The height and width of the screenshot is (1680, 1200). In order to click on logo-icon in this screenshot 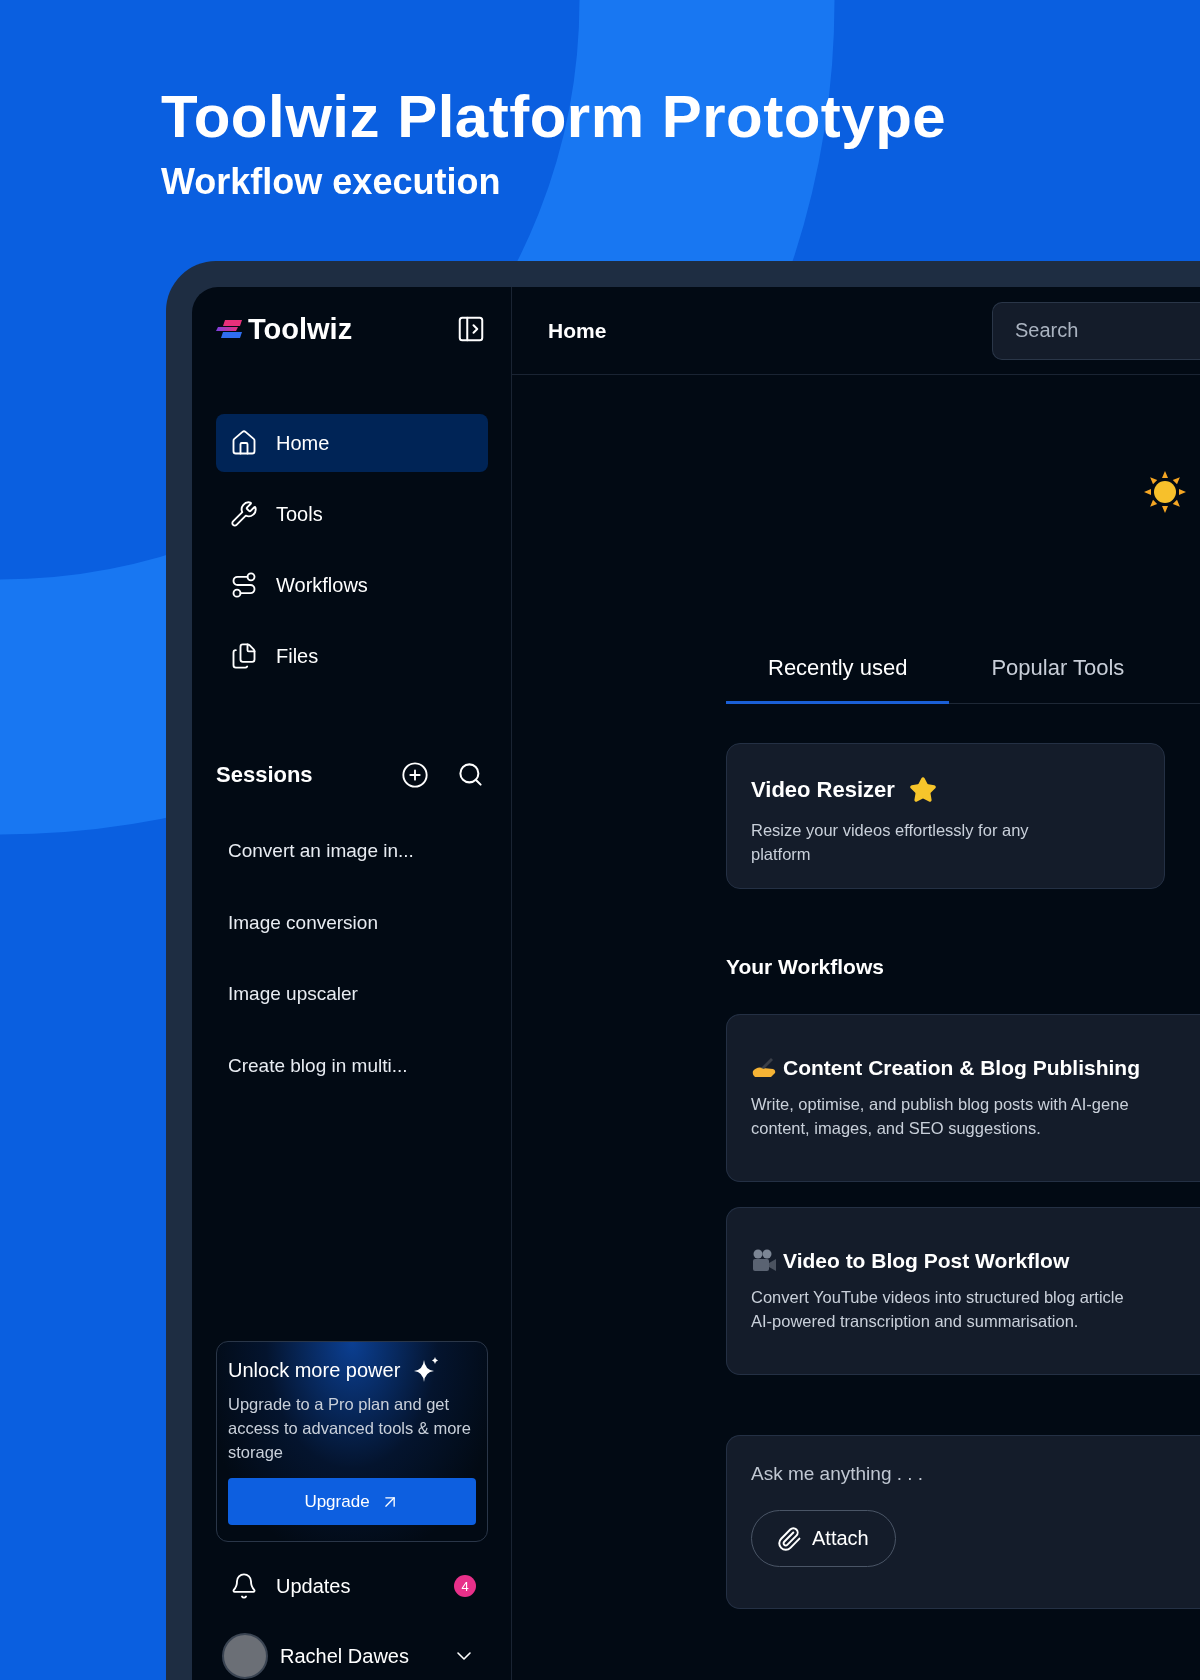, I will do `click(230, 329)`.